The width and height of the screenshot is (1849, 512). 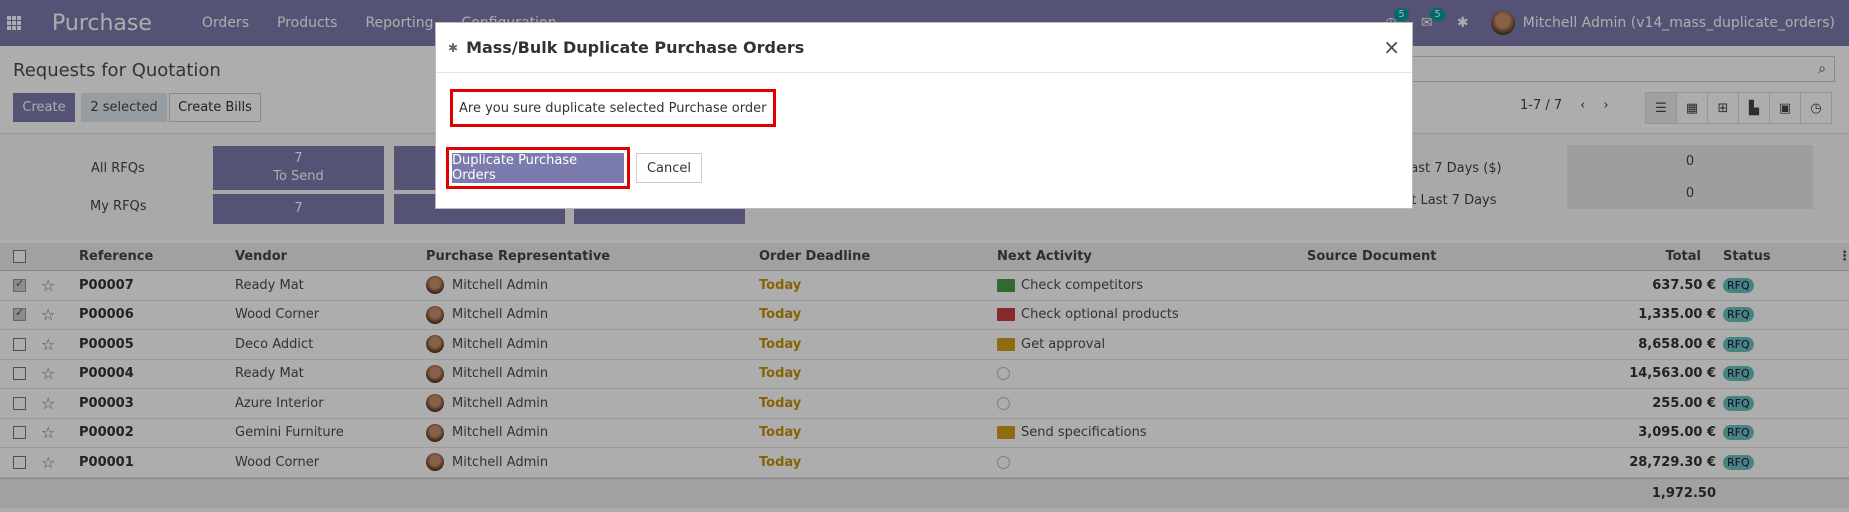 What do you see at coordinates (453, 47) in the screenshot?
I see `debug-bug-icon: ✱` at bounding box center [453, 47].